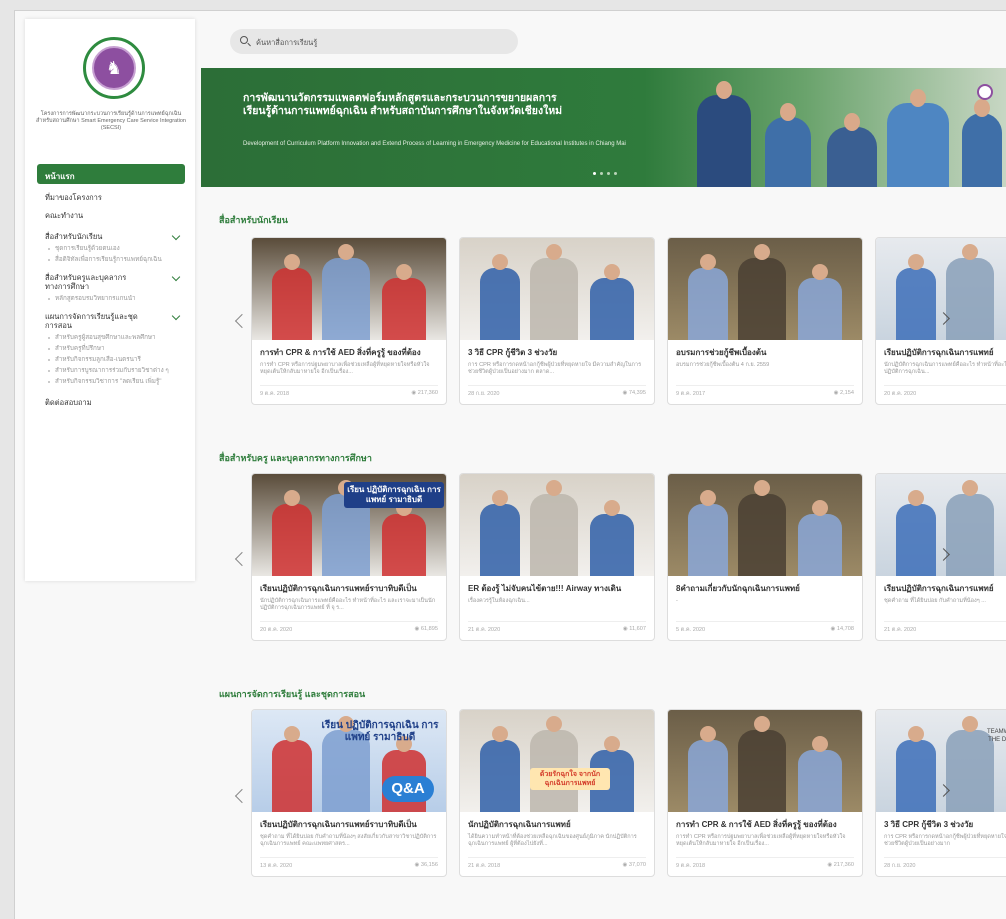 The height and width of the screenshot is (919, 1006). Describe the element at coordinates (100, 249) in the screenshot. I see `sidebar-subitem: ชุดการเรียนรู้ด้วยตนเอง` at that location.